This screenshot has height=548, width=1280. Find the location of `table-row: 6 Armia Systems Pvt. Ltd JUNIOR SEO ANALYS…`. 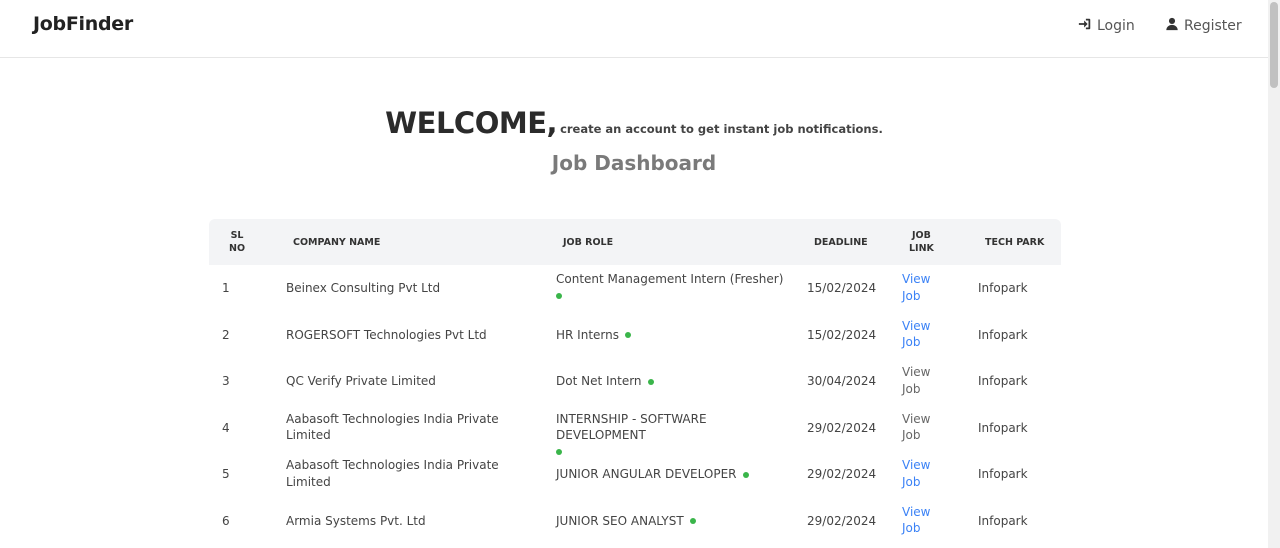

table-row: 6 Armia Systems Pvt. Ltd JUNIOR SEO ANALYS… is located at coordinates (635, 521).